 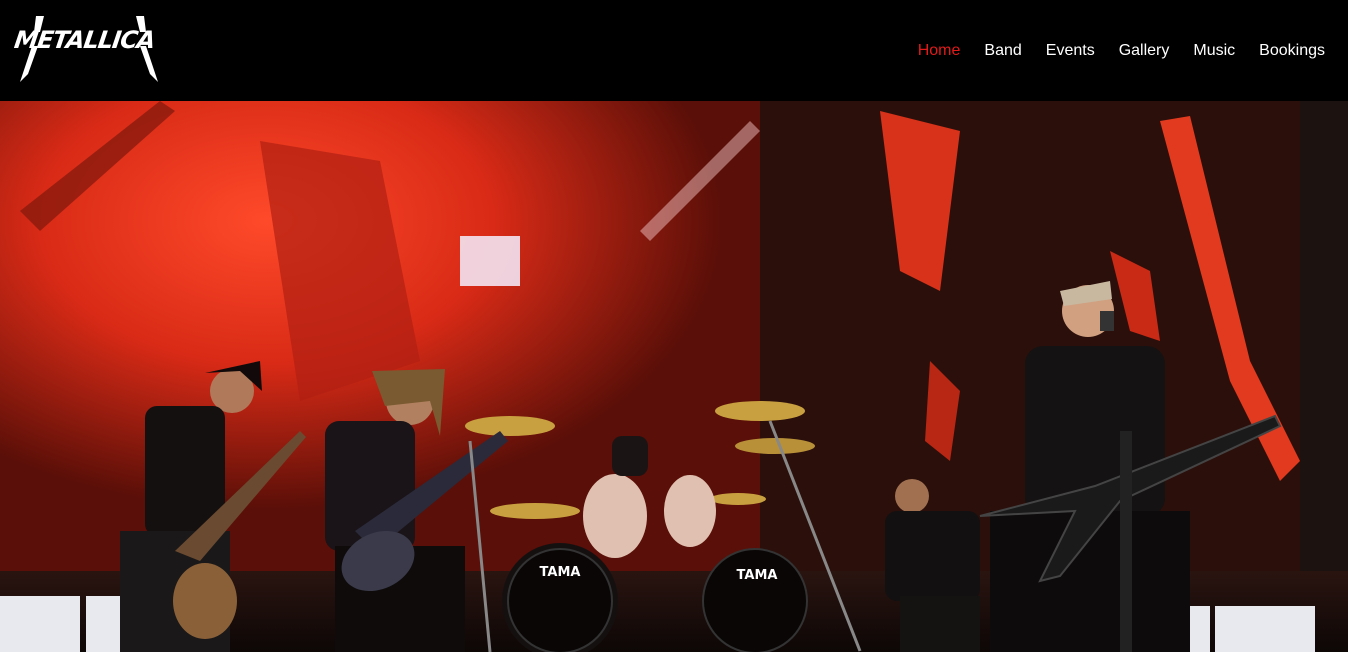 What do you see at coordinates (1292, 51) in the screenshot?
I see `nav-bookings-link: Bookings` at bounding box center [1292, 51].